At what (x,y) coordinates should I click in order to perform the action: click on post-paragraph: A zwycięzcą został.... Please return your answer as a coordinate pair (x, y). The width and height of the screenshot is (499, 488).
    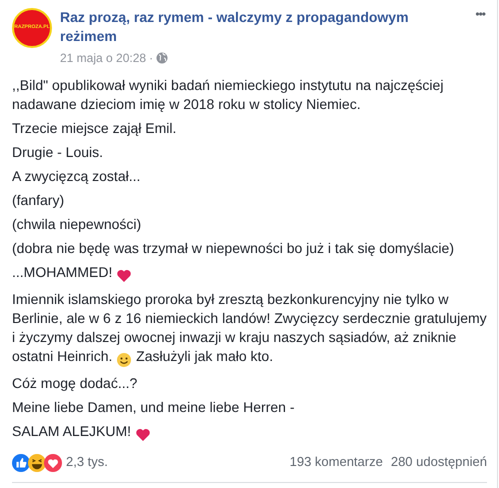
    Looking at the image, I should click on (77, 176).